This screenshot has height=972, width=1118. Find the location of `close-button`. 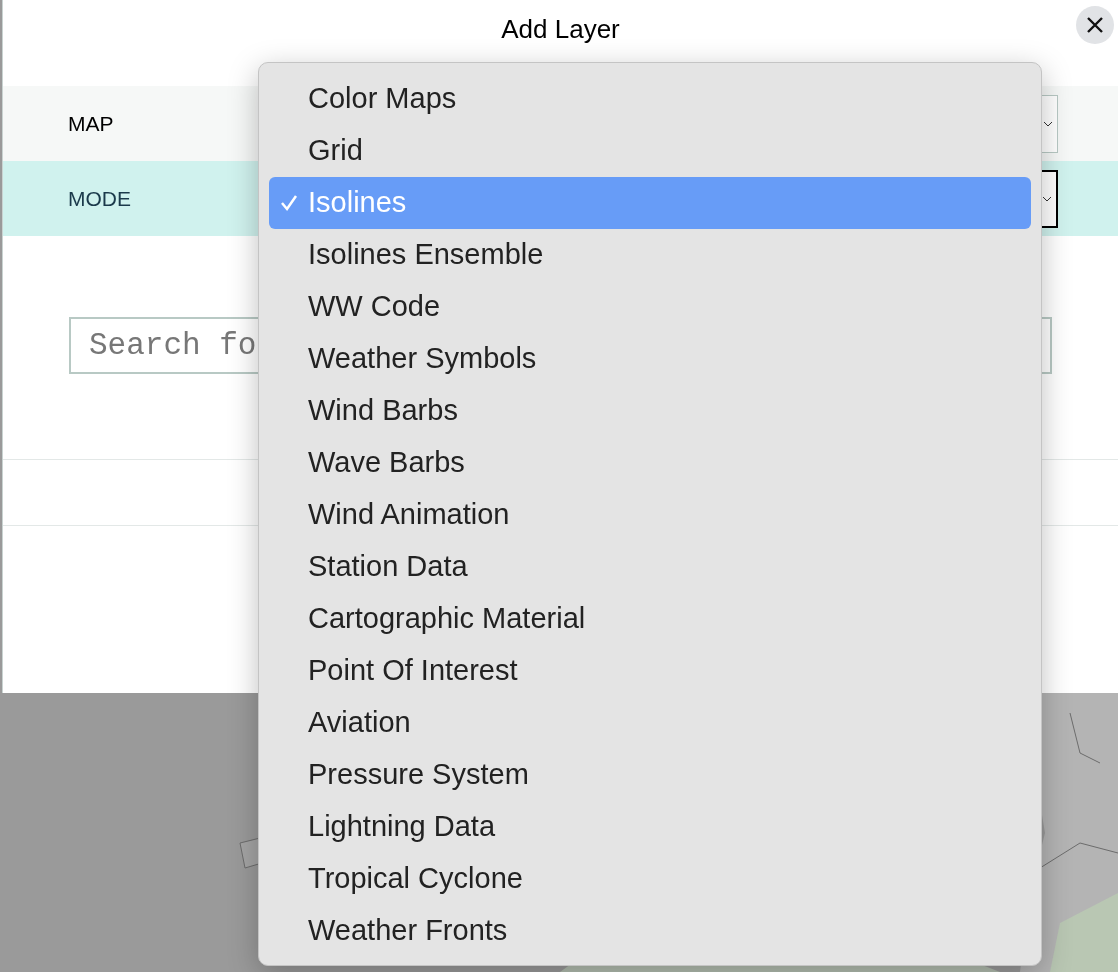

close-button is located at coordinates (1095, 25).